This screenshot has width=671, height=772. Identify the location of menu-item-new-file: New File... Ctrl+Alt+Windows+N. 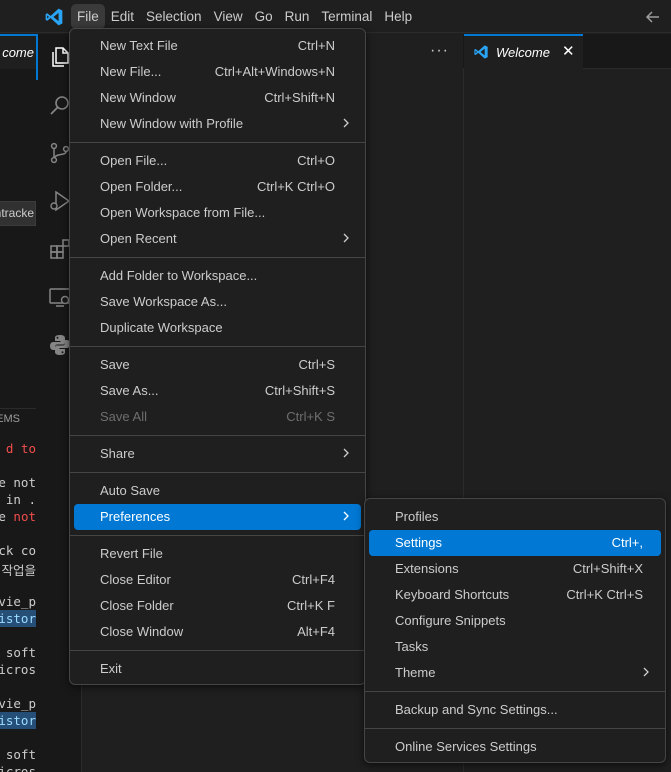
(217, 72).